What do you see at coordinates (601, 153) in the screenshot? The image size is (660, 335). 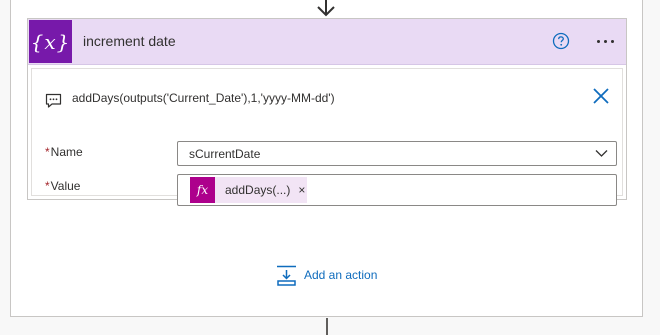 I see `chevron-down-icon` at bounding box center [601, 153].